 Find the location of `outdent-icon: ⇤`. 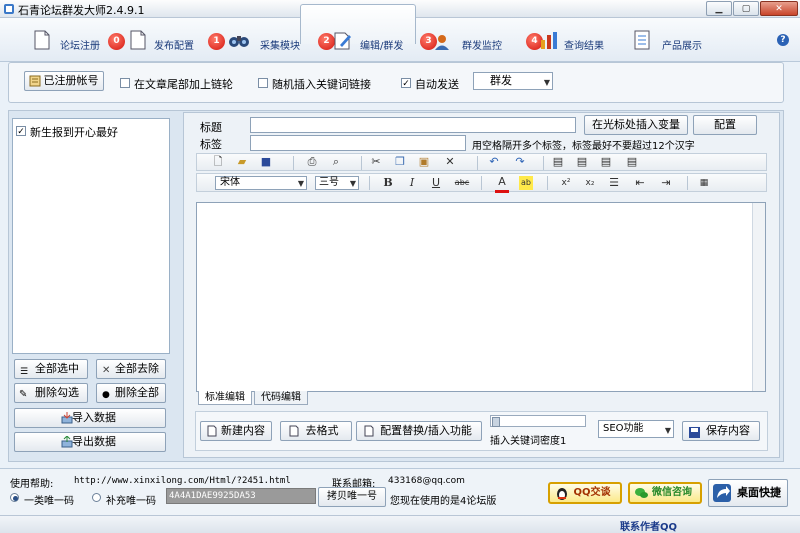

outdent-icon: ⇤ is located at coordinates (640, 183).